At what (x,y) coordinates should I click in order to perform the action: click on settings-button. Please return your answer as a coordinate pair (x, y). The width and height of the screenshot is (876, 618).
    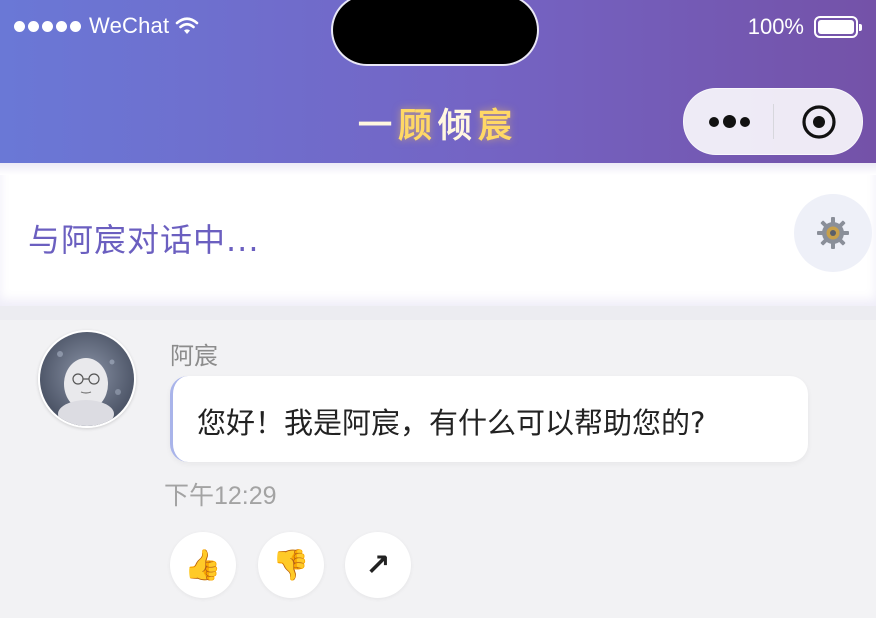
    Looking at the image, I should click on (833, 233).